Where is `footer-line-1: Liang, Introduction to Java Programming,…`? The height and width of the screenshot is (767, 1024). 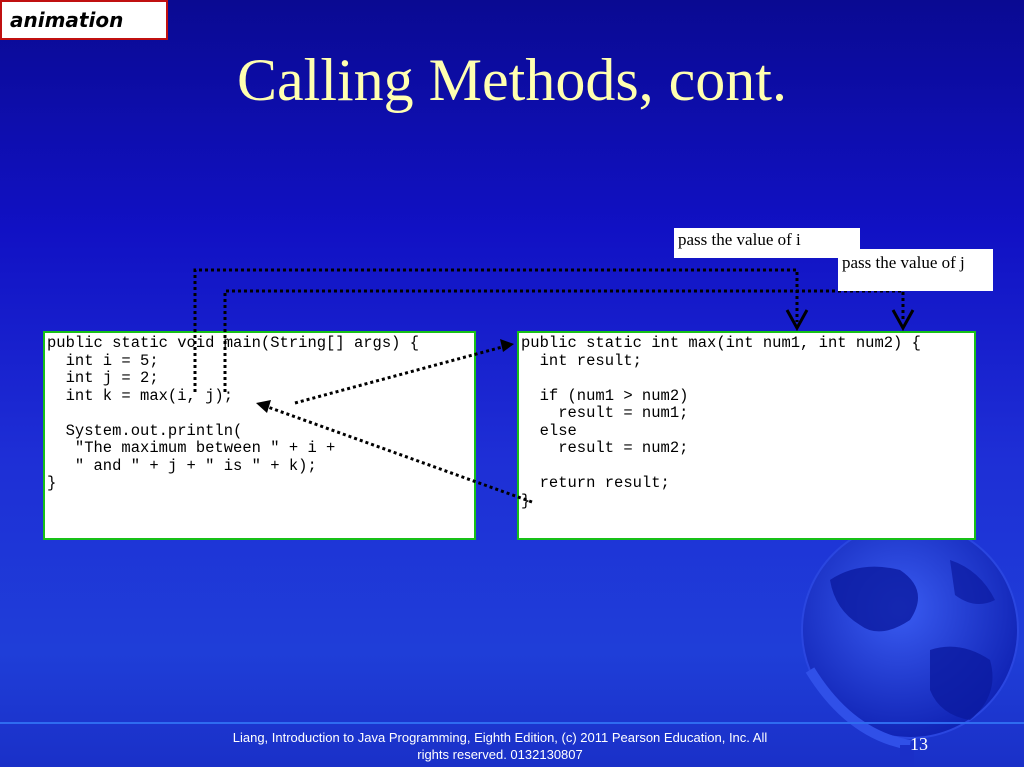
footer-line-1: Liang, Introduction to Java Programming,… is located at coordinates (500, 737).